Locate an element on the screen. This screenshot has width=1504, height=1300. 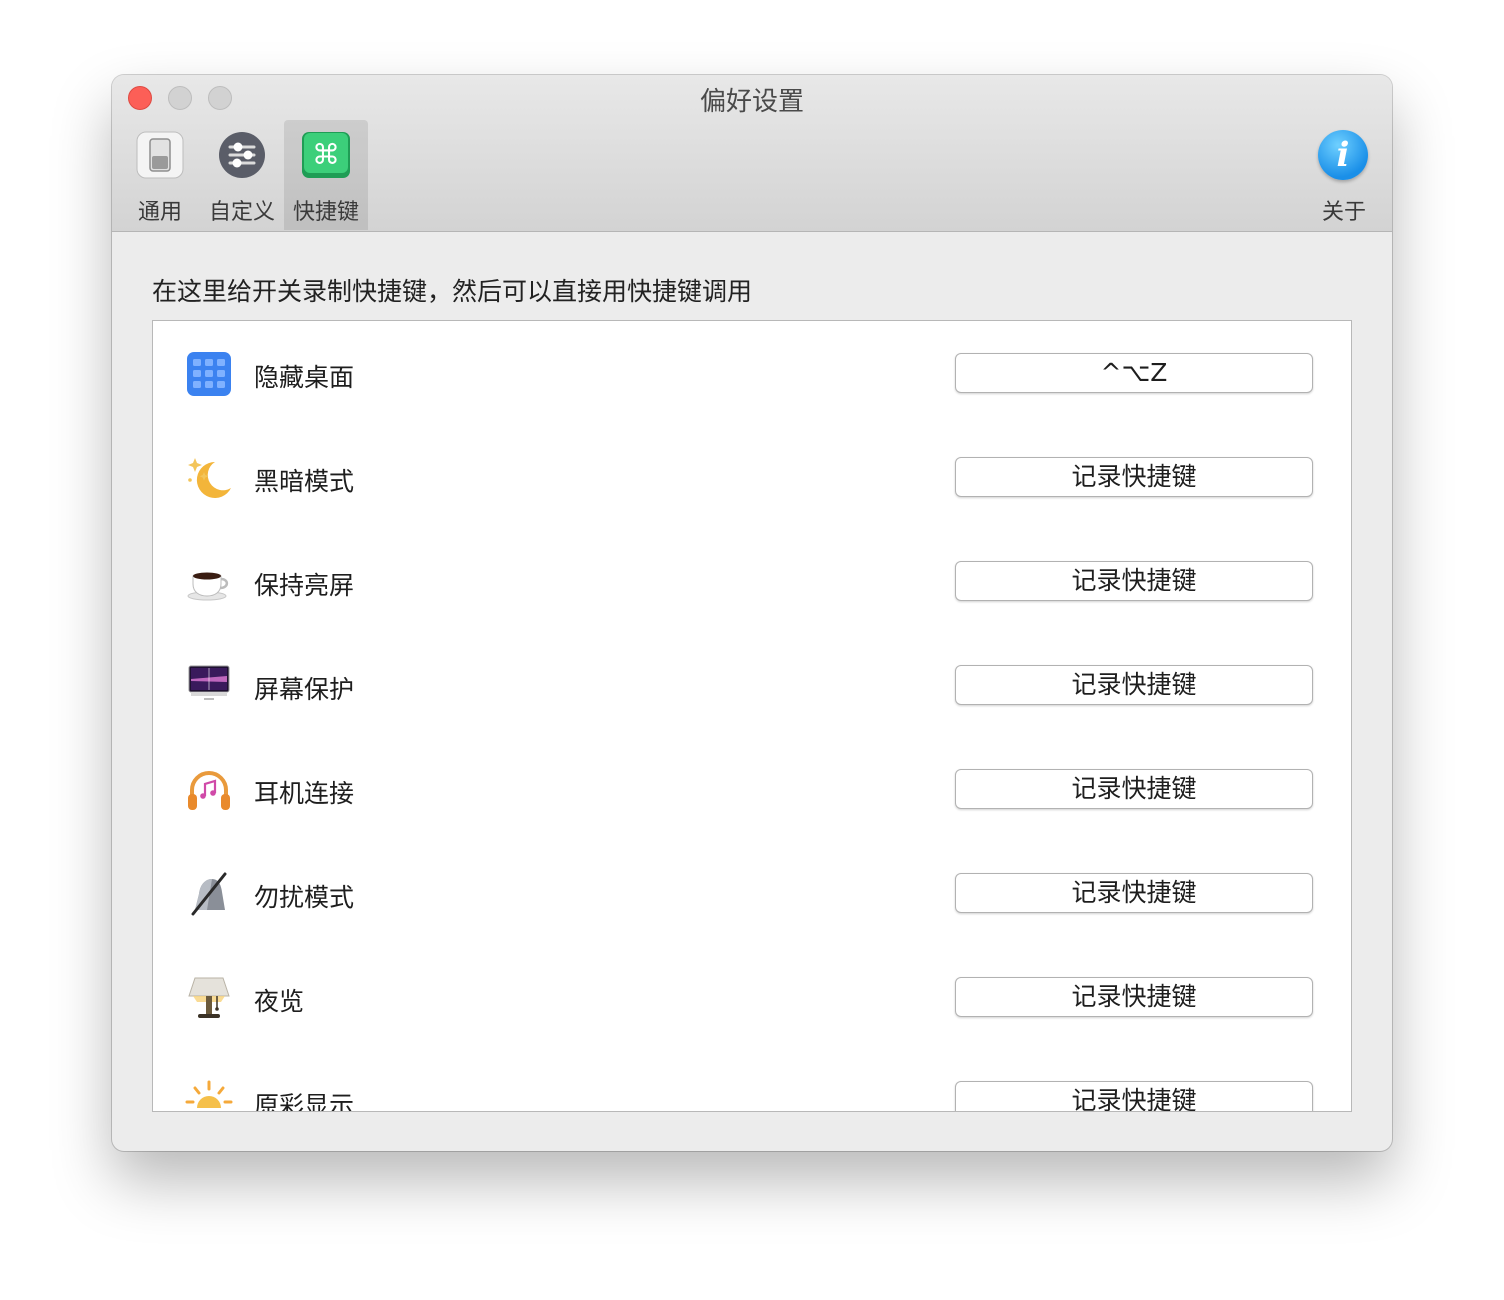
list-item: 勿扰模式 记录快捷键 is located at coordinates (752, 913).